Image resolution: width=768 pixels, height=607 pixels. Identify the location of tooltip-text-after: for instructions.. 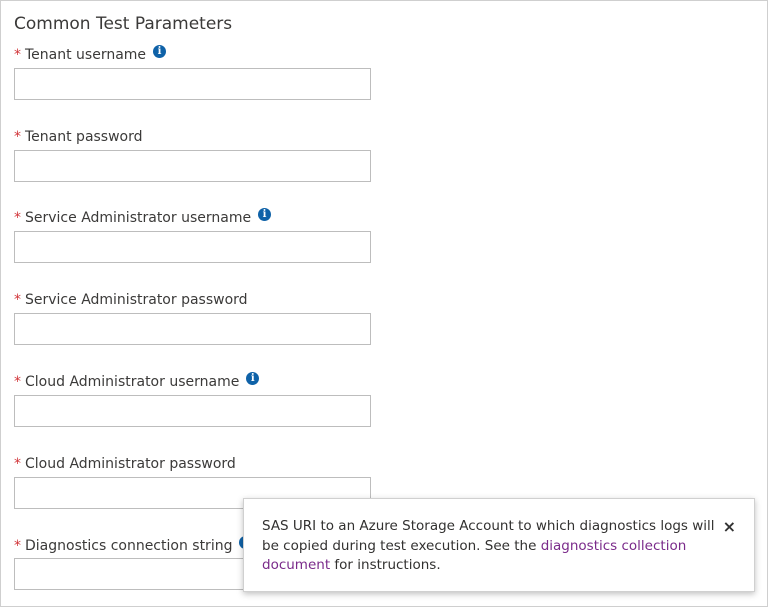
(385, 565).